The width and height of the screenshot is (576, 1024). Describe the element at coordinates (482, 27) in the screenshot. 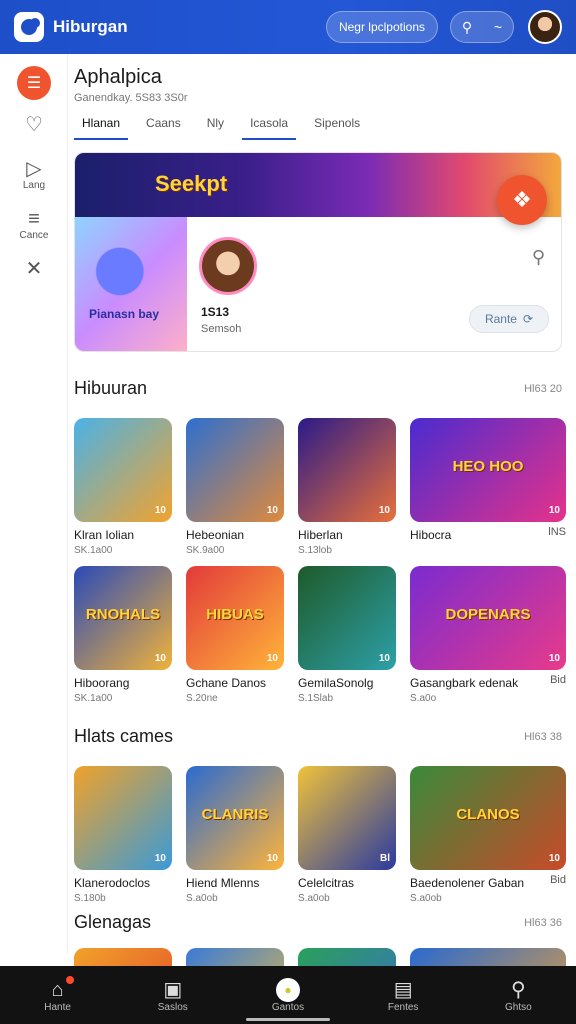

I see `search-button: ⚲ ~` at that location.